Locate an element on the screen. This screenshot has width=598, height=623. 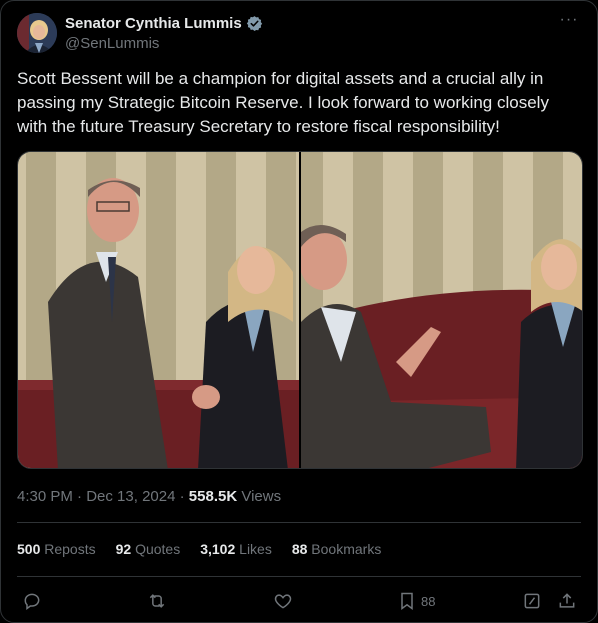
likes-stat: 3,102 Likes is located at coordinates (236, 549).